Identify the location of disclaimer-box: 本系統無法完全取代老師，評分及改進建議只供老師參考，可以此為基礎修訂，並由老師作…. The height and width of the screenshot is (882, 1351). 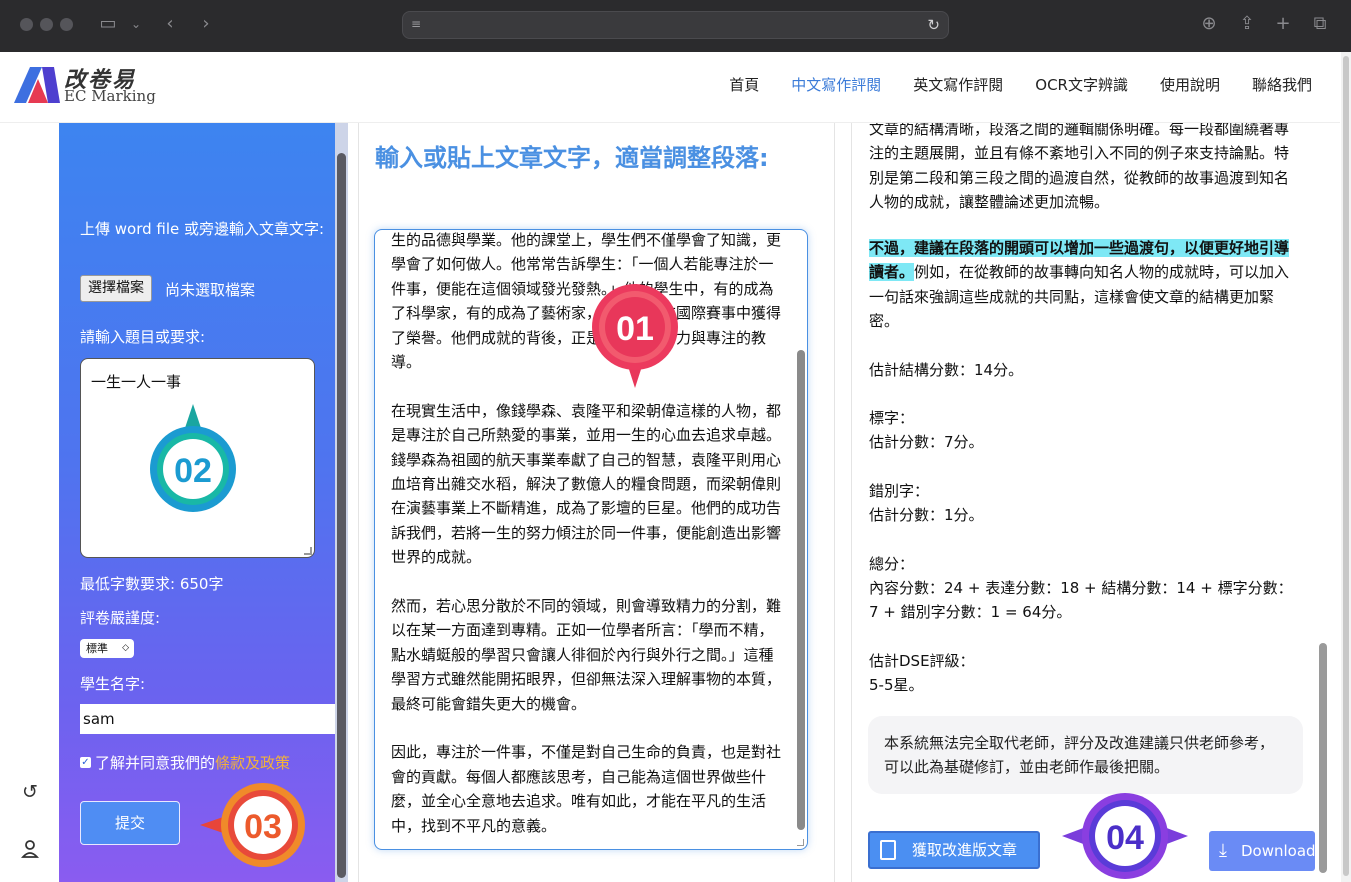
(1085, 755).